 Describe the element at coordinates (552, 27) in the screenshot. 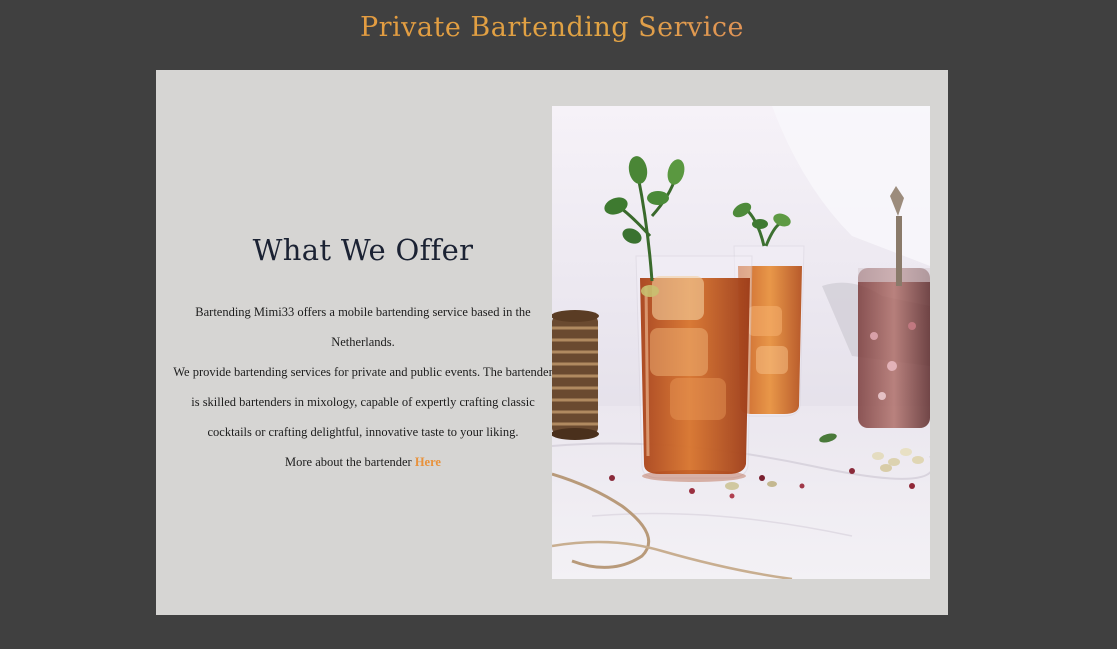

I see `site-title: Private Bartending Service` at that location.